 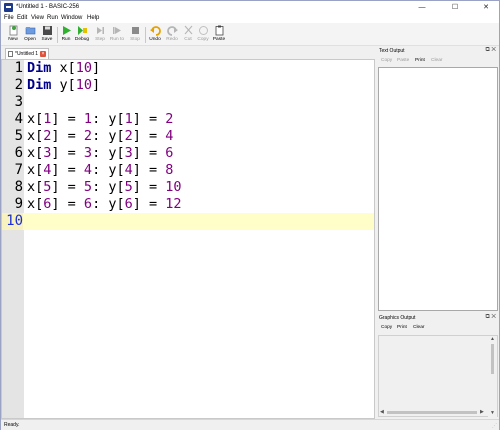 What do you see at coordinates (116, 30) in the screenshot?
I see `run-to-icon` at bounding box center [116, 30].